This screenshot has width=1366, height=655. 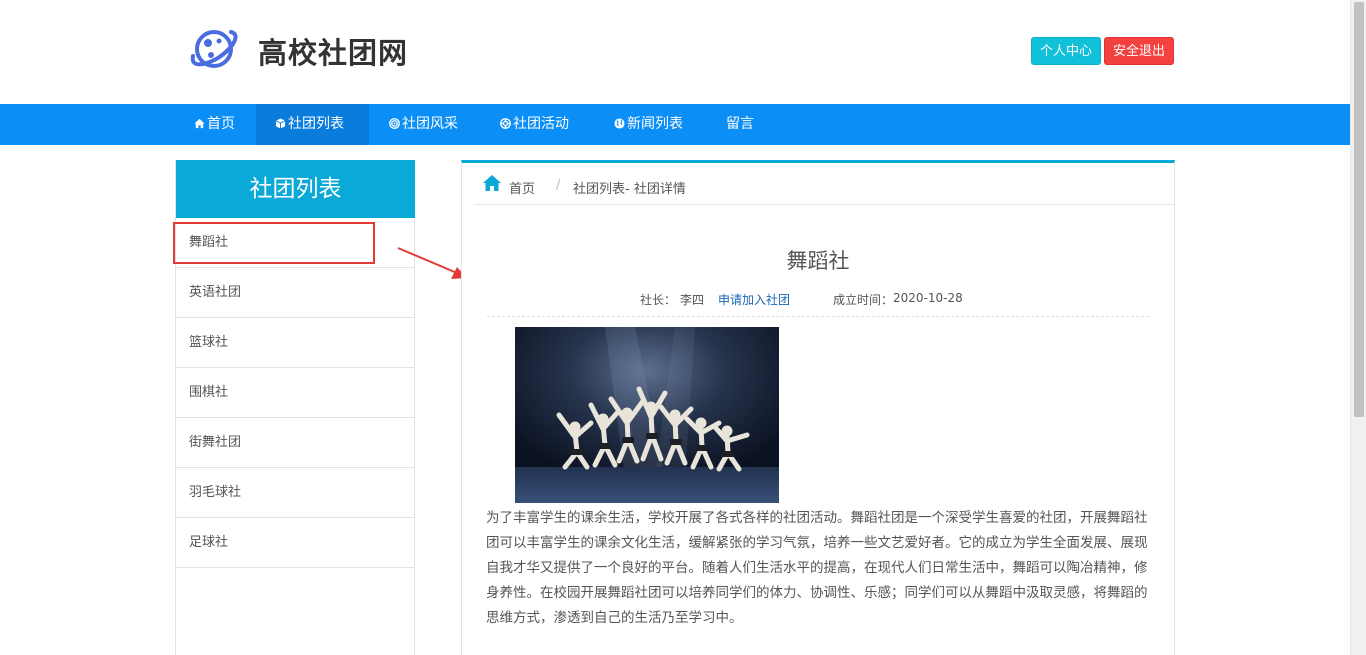 I want to click on nav-item-news-list: 新闻列表, so click(x=648, y=124).